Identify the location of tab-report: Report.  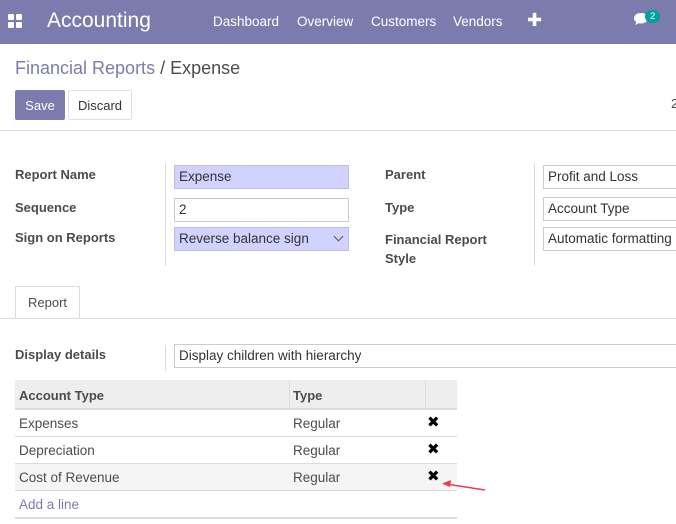
(47, 302).